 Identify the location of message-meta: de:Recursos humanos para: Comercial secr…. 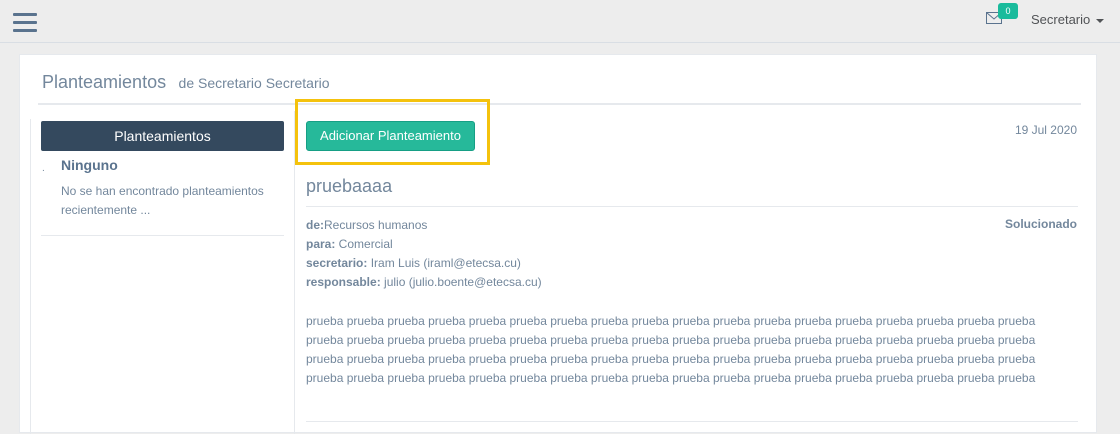
(424, 254).